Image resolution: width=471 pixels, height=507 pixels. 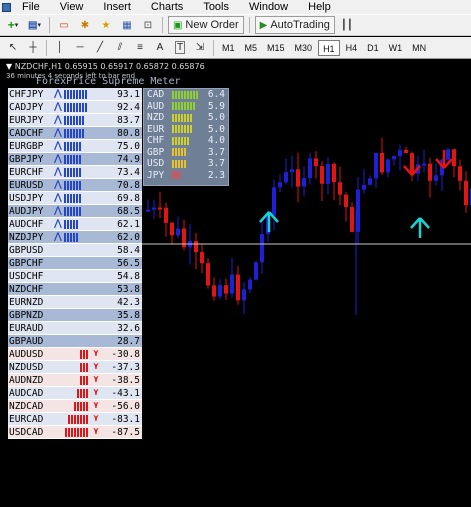 I want to click on pair-name: EURGBP, so click(x=26, y=146).